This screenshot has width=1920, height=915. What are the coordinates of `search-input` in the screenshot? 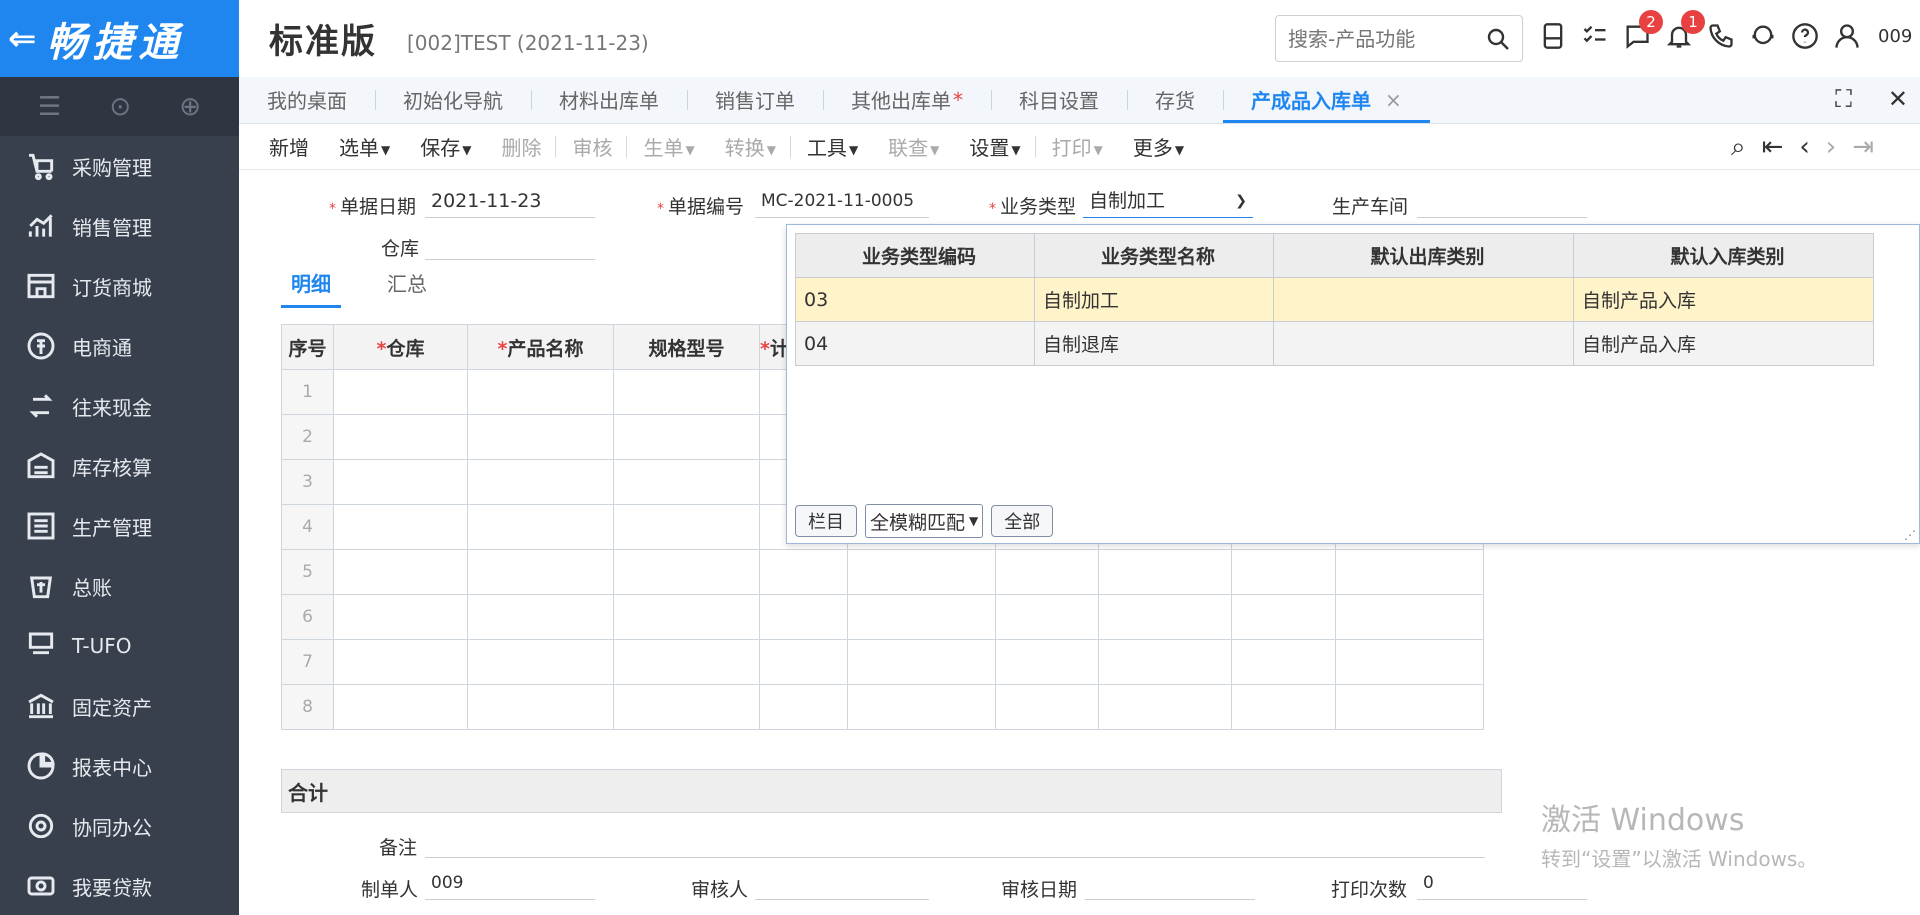 It's located at (1383, 38).